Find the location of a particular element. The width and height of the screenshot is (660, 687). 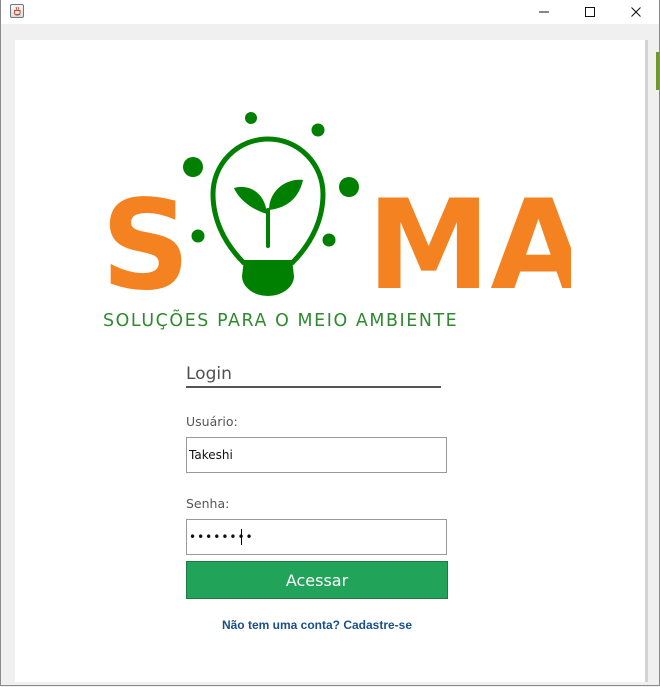

logo-letters-ma: MA is located at coordinates (469, 242).